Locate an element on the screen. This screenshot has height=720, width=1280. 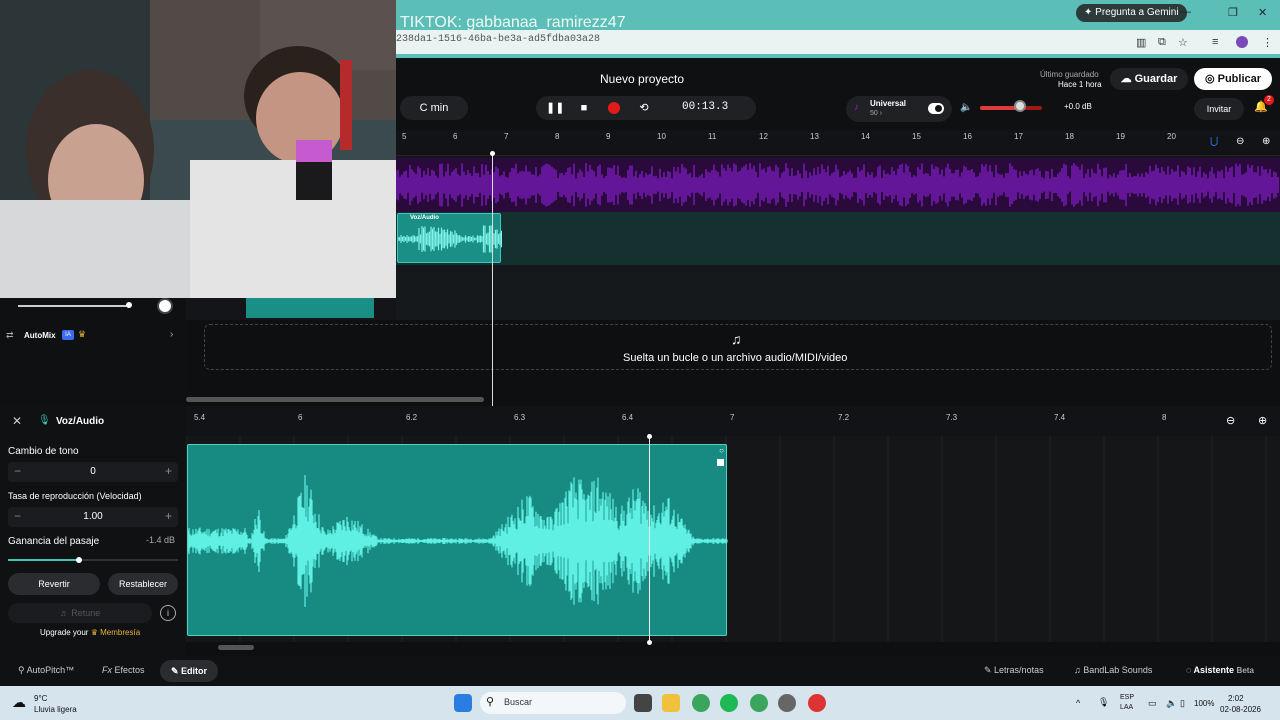
battery-icon: ▯ is located at coordinates (1182, 703).